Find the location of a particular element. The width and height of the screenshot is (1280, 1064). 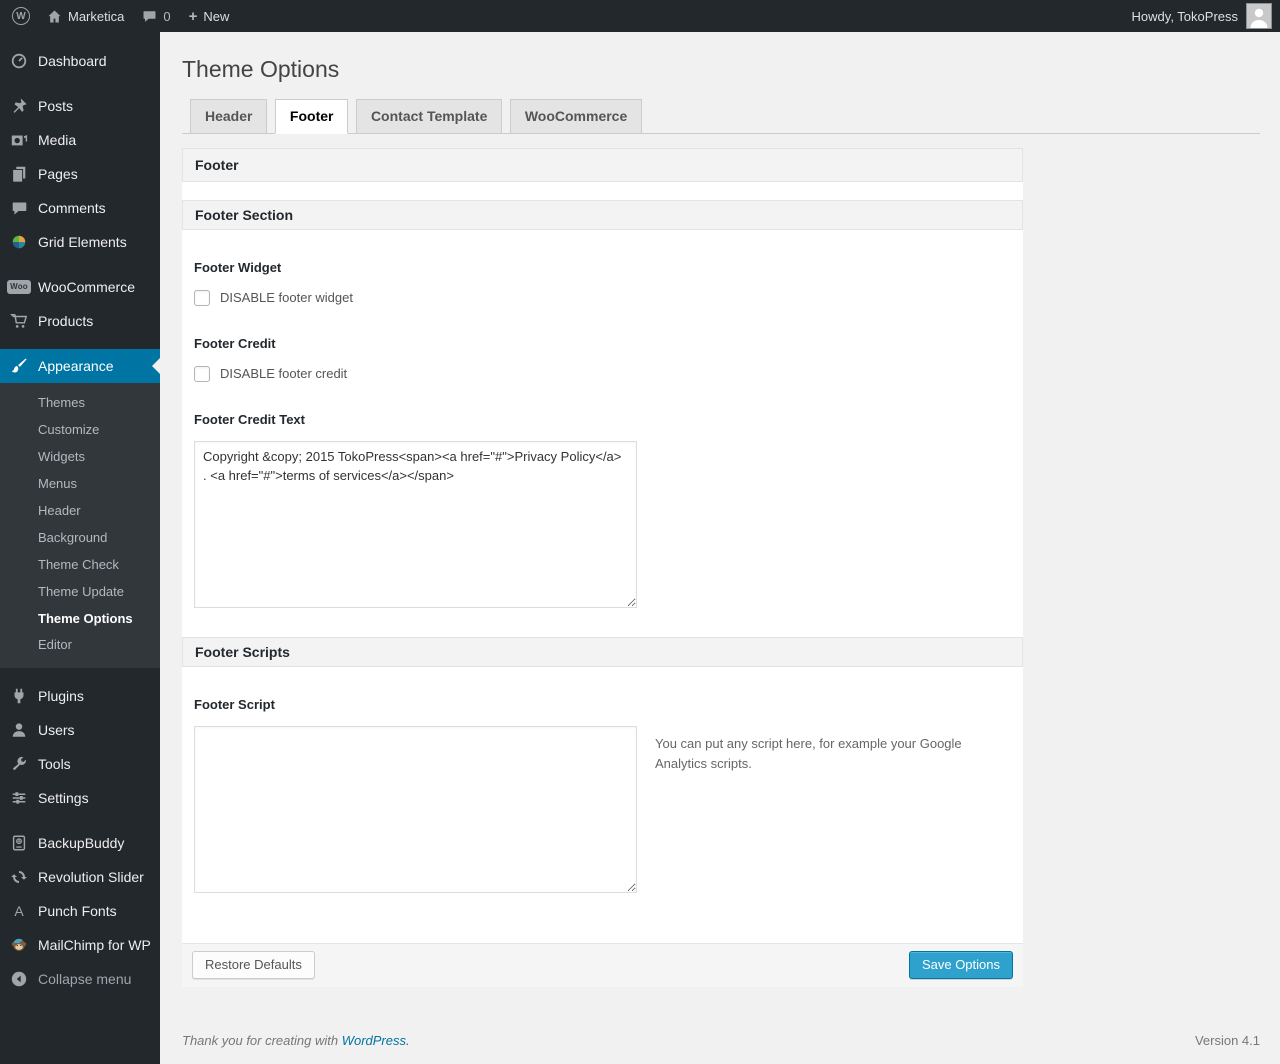

woocommerce-badge-icon: Woo is located at coordinates (19, 287).